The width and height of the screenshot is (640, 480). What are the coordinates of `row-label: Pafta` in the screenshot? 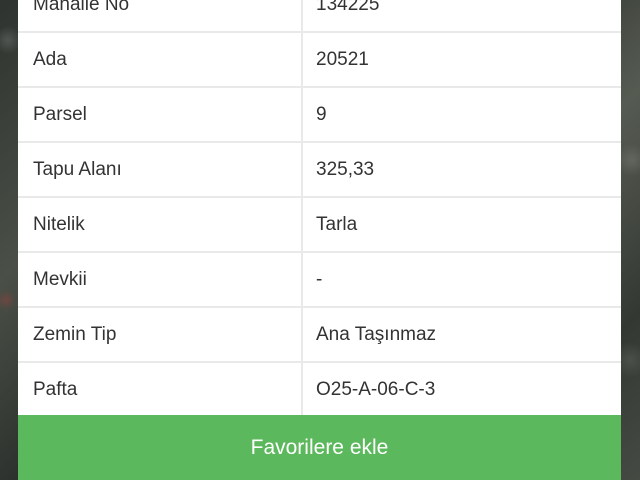 It's located at (159, 389).